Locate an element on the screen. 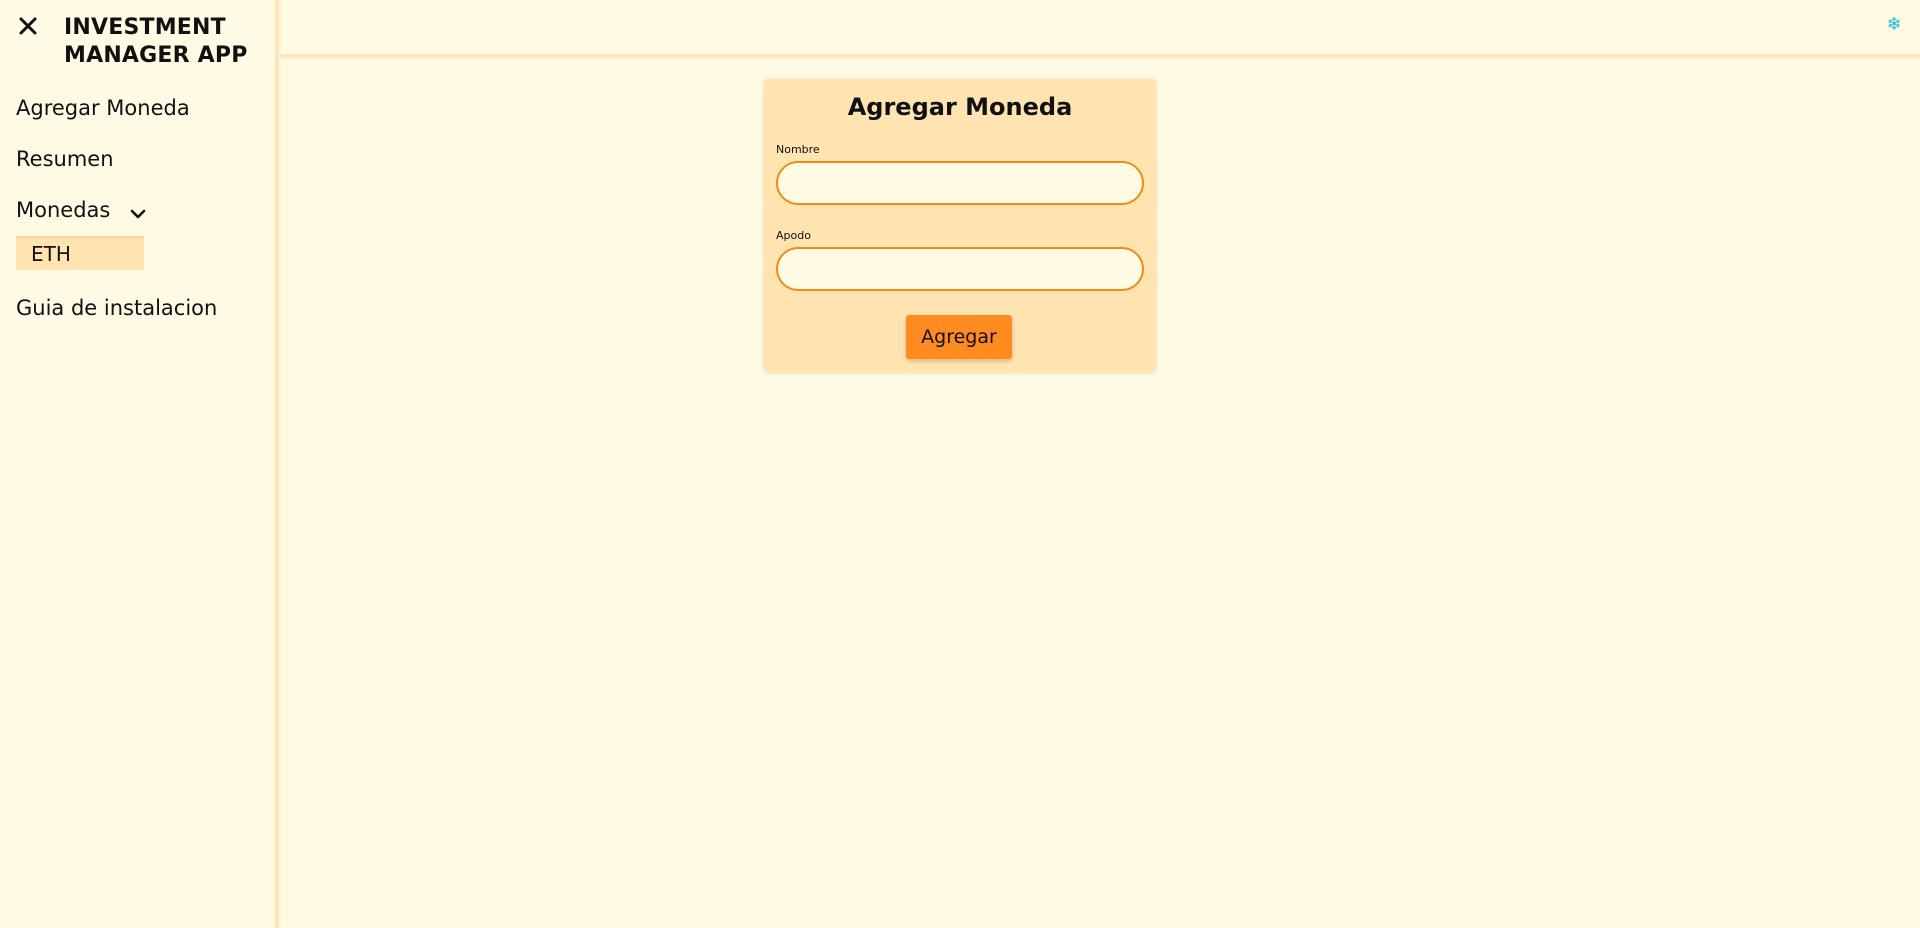  snowflake-icon: ❄ is located at coordinates (1894, 25).